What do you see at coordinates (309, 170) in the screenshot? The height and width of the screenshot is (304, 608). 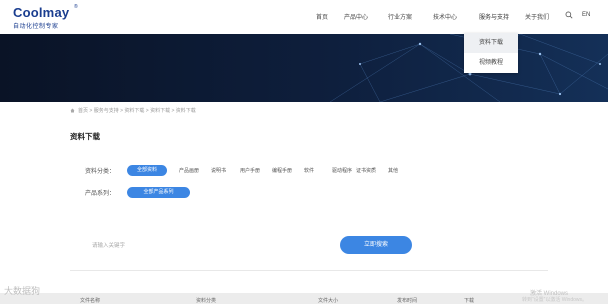 I see `category-option: 软件` at bounding box center [309, 170].